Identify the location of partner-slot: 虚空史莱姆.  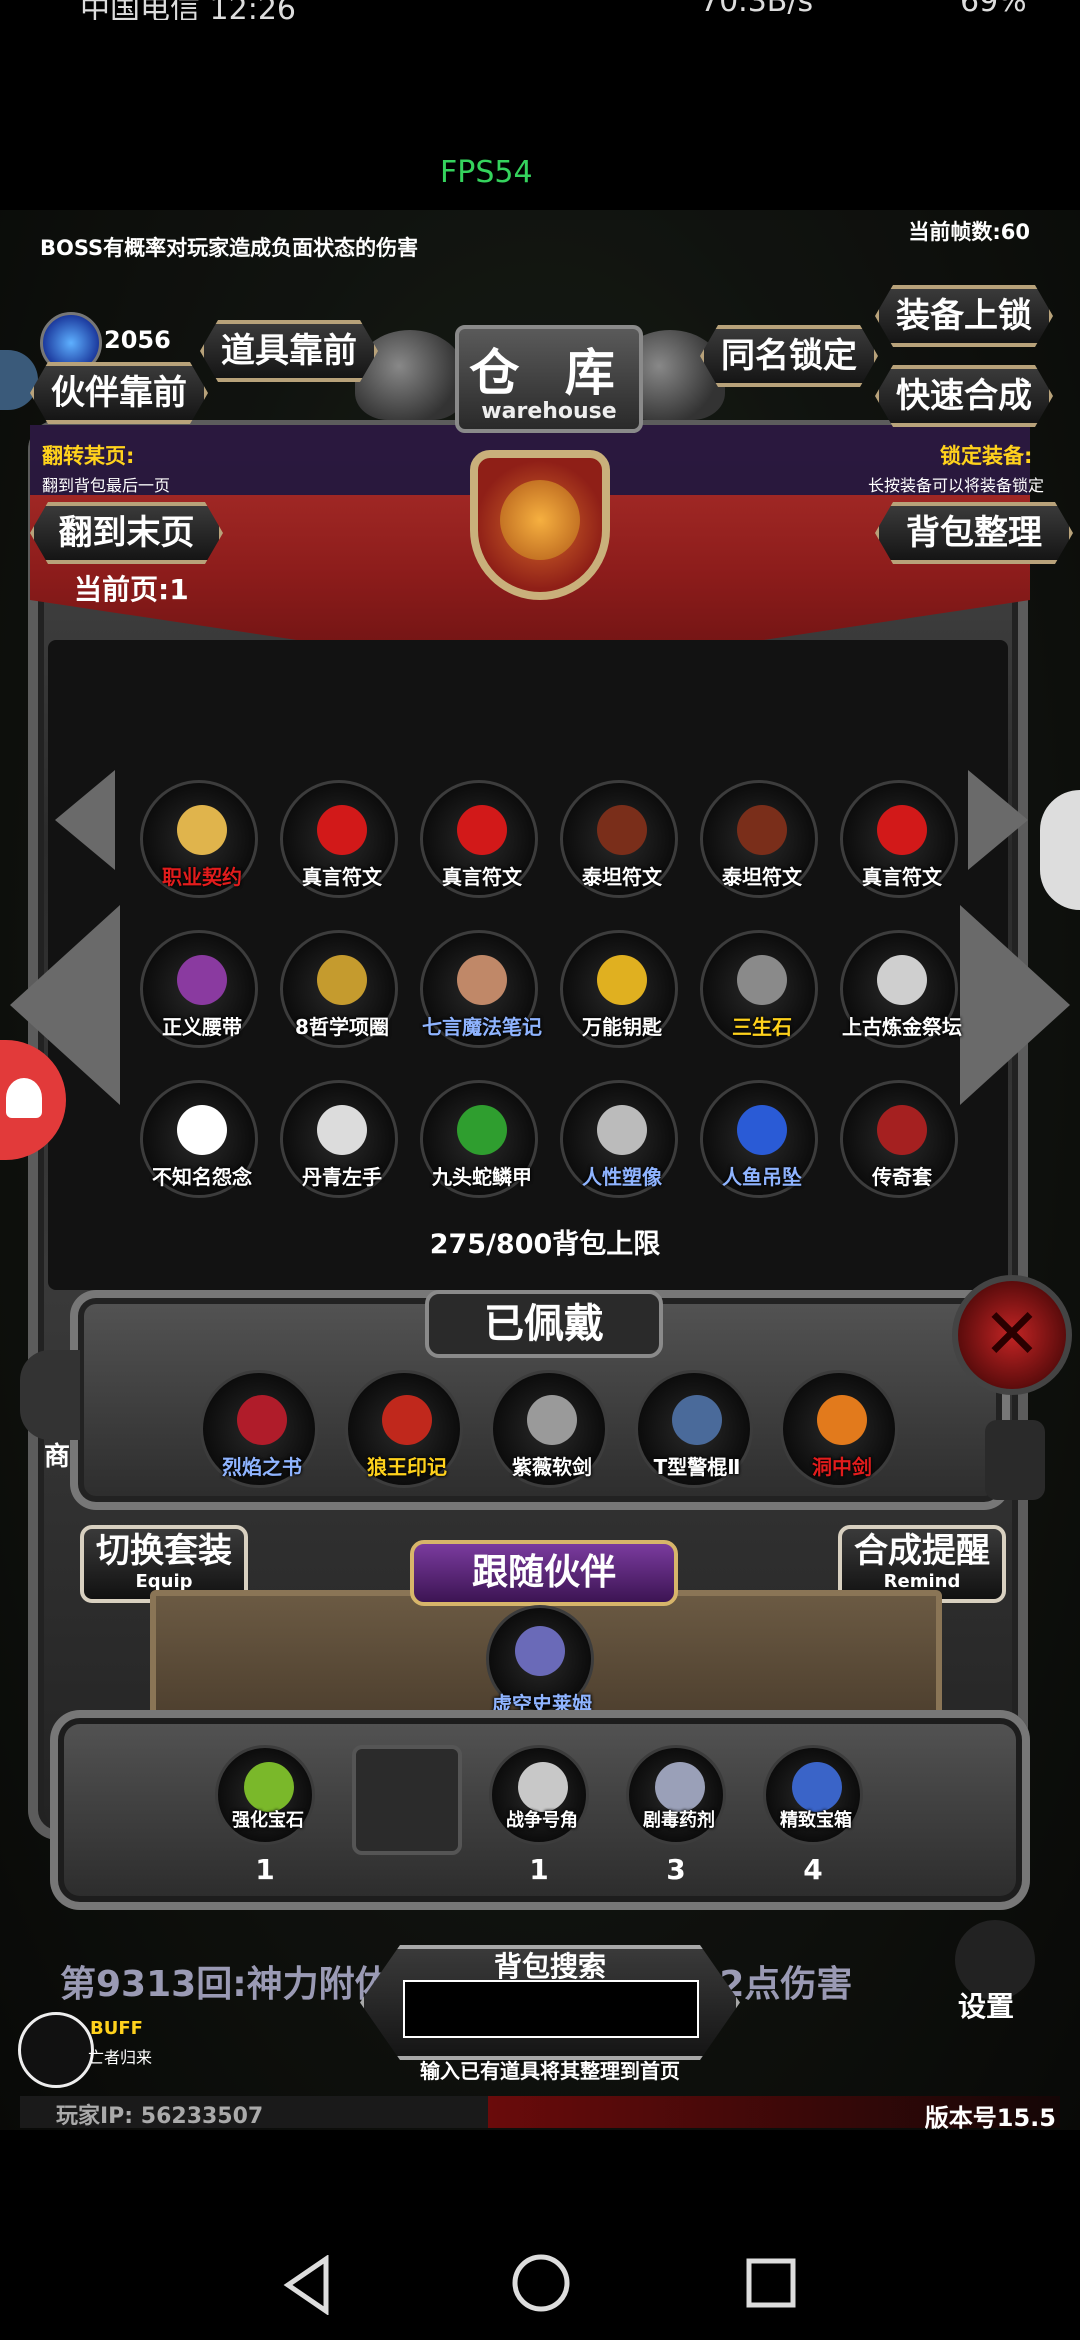
(540, 1660).